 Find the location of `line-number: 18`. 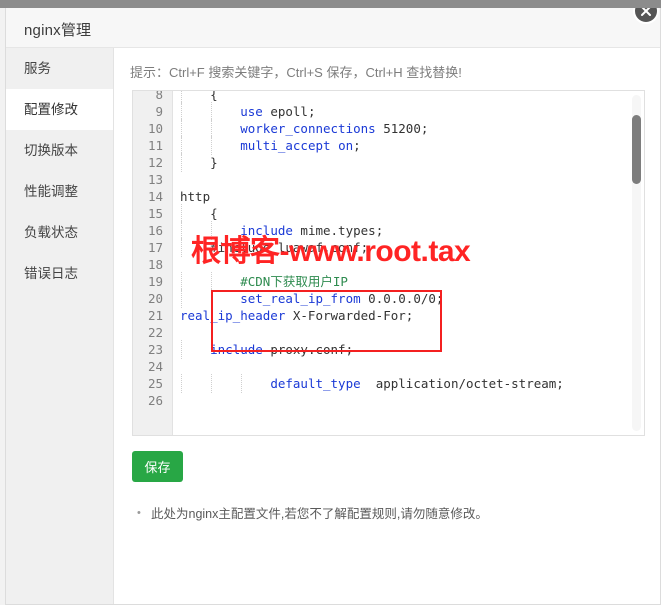

line-number: 18 is located at coordinates (155, 264).